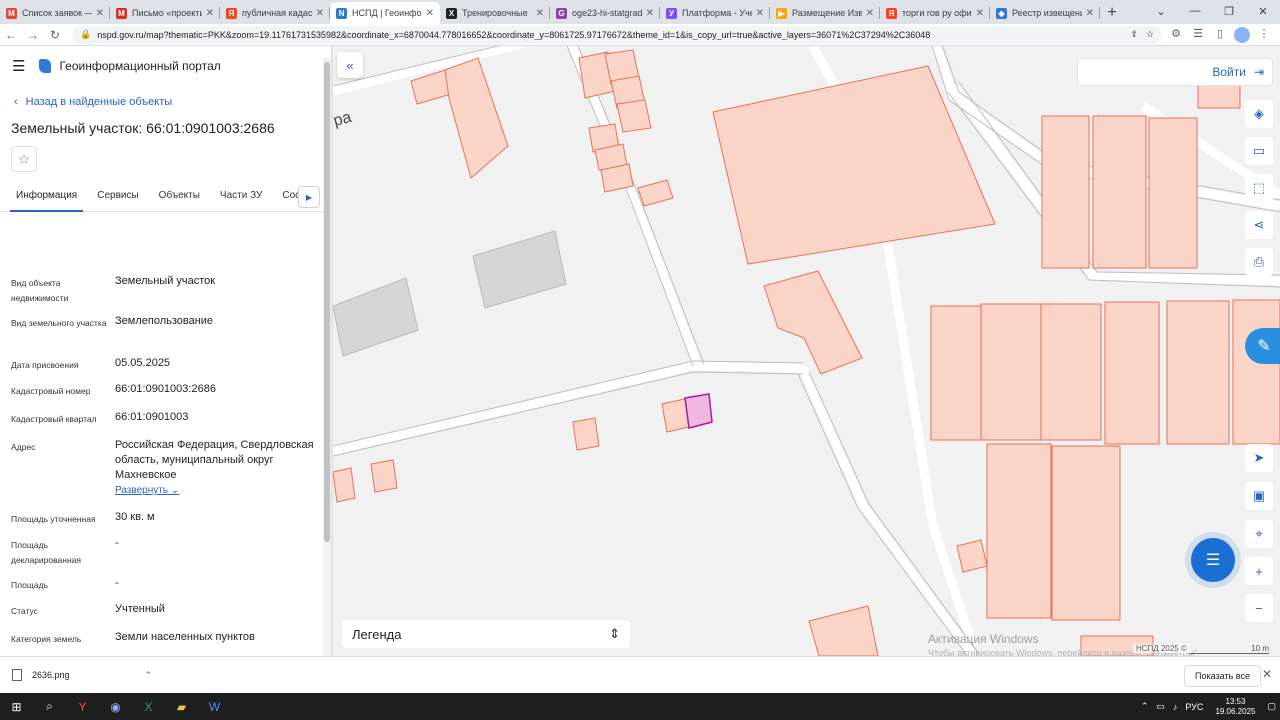  I want to click on browser-tab: Goge23-hi-statgrad ✕, so click(605, 13).